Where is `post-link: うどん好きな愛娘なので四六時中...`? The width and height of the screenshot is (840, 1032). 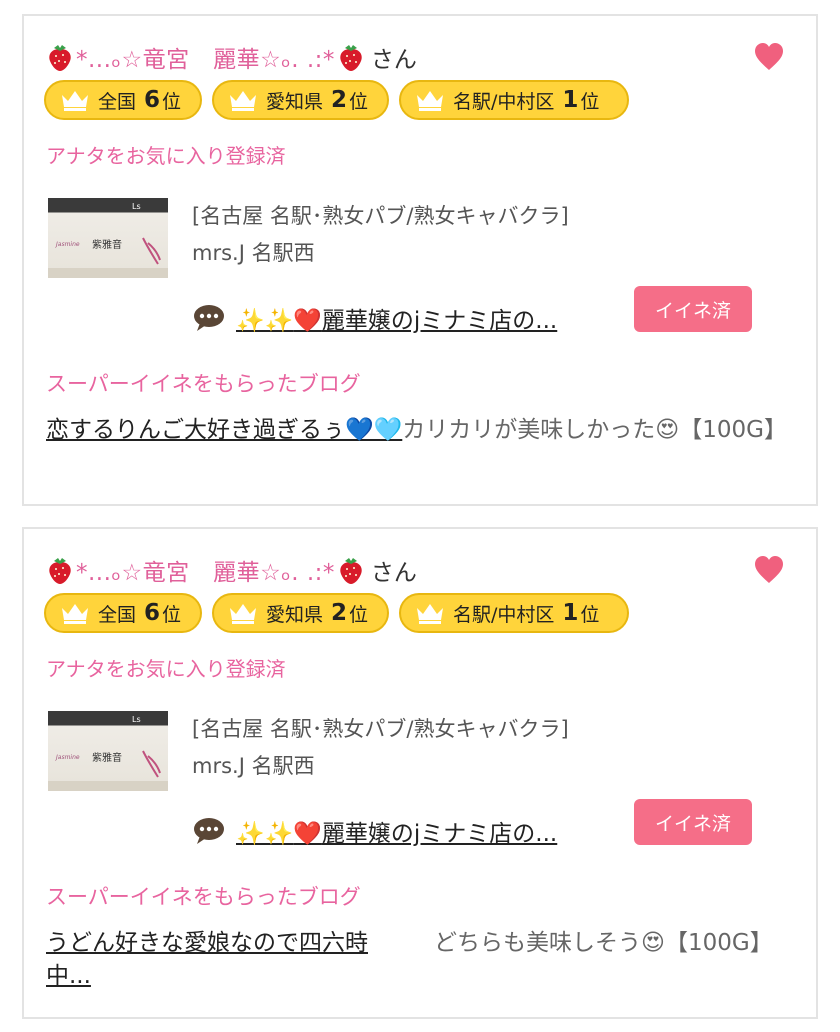 post-link: うどん好きな愛娘なので四六時中... is located at coordinates (226, 960).